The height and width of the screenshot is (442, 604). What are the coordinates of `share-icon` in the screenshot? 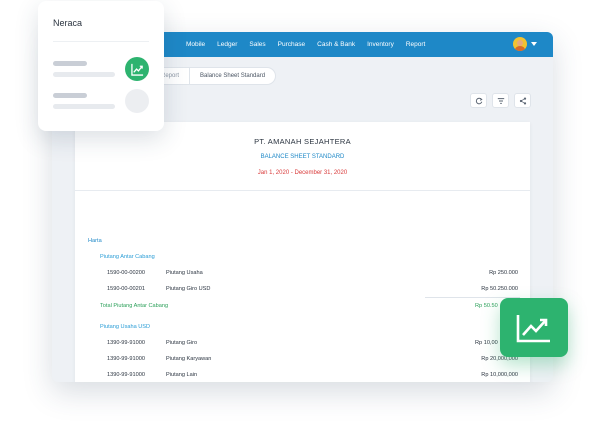 It's located at (522, 100).